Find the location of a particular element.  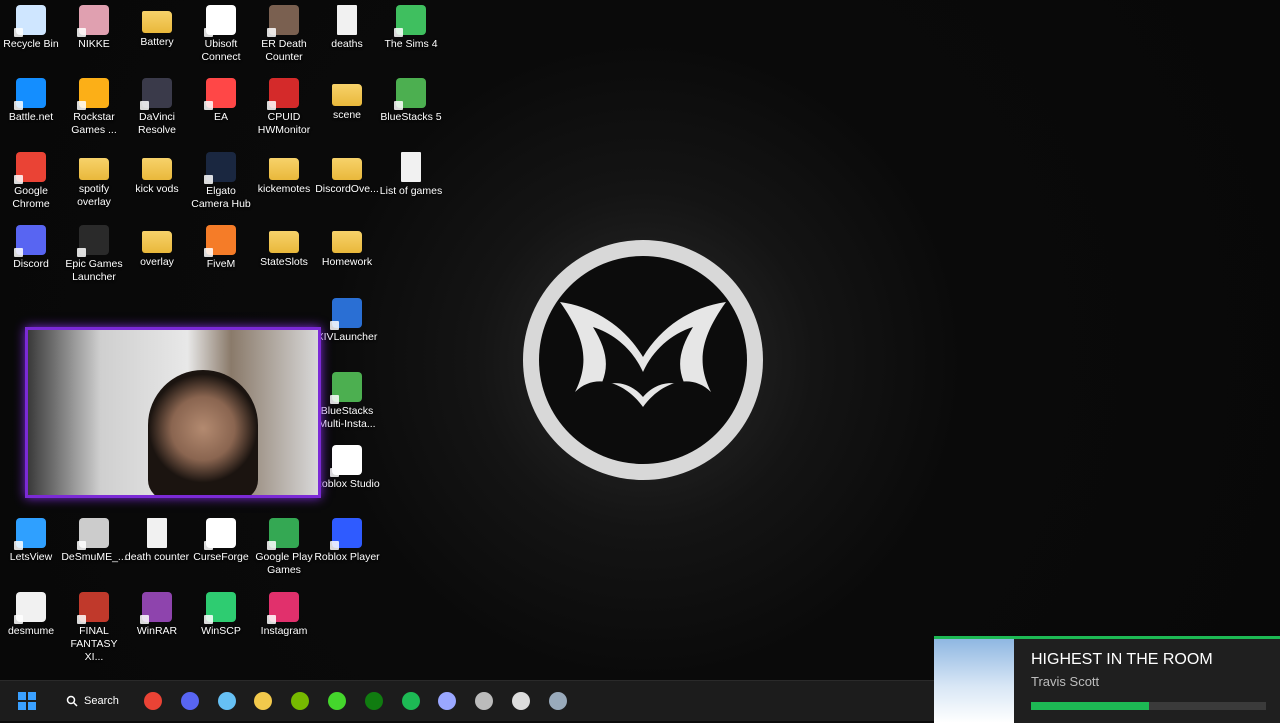

desktop-icon-label: Google Chrome is located at coordinates (31, 197).